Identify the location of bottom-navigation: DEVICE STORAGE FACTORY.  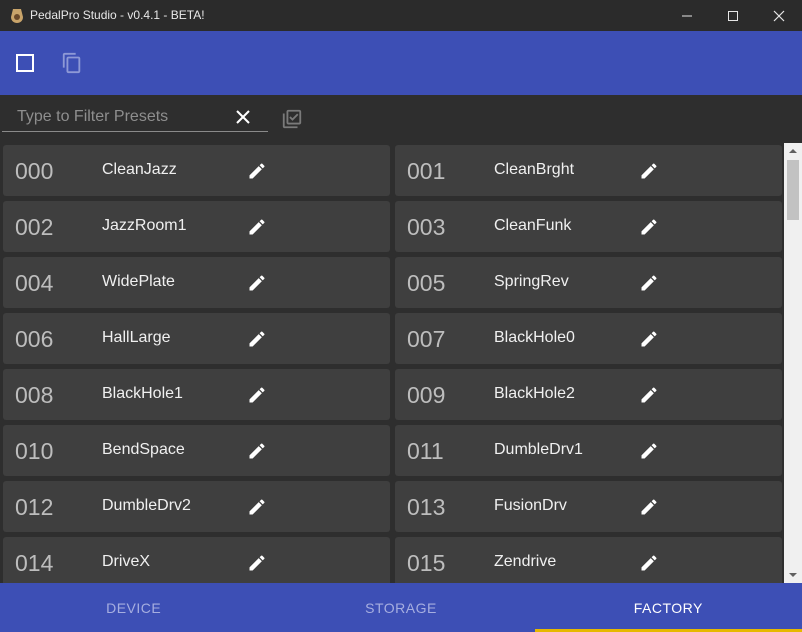
(401, 607).